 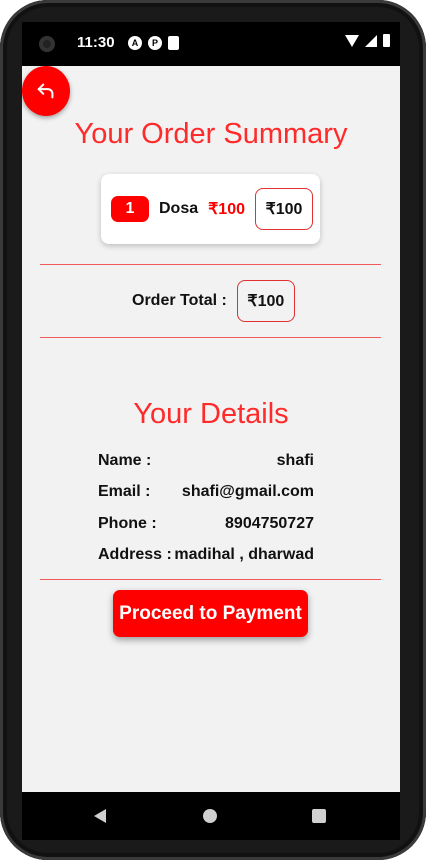 What do you see at coordinates (135, 554) in the screenshot?
I see `detail-label: Address :` at bounding box center [135, 554].